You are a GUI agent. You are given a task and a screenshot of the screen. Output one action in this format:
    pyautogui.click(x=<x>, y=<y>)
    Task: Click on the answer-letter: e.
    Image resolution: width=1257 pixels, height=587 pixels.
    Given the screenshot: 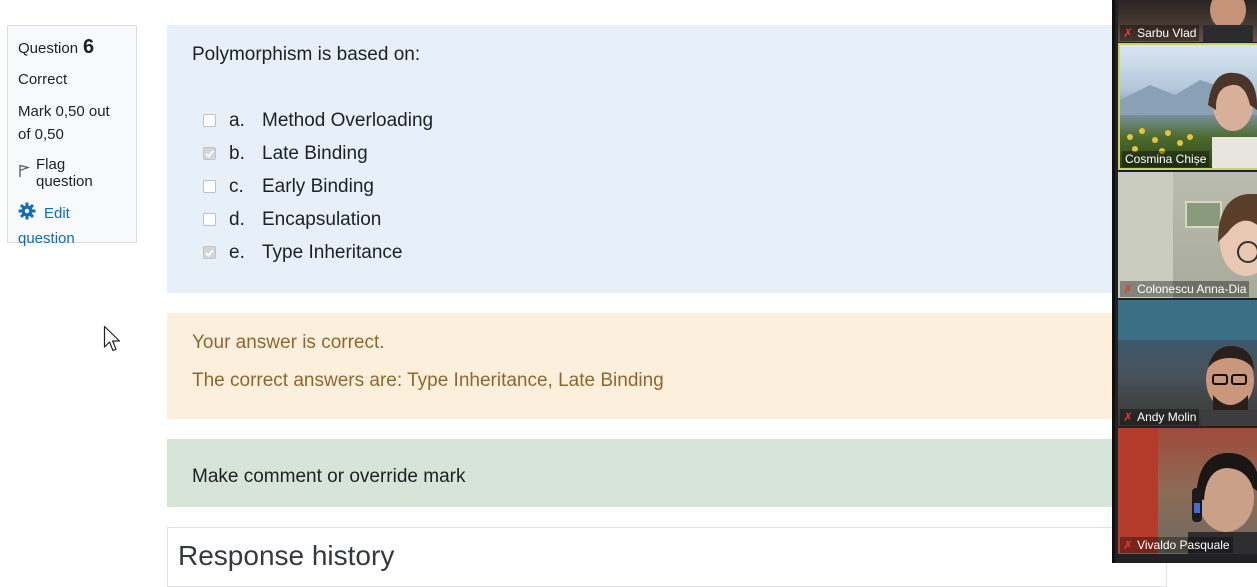 What is the action you would take?
    pyautogui.click(x=237, y=252)
    